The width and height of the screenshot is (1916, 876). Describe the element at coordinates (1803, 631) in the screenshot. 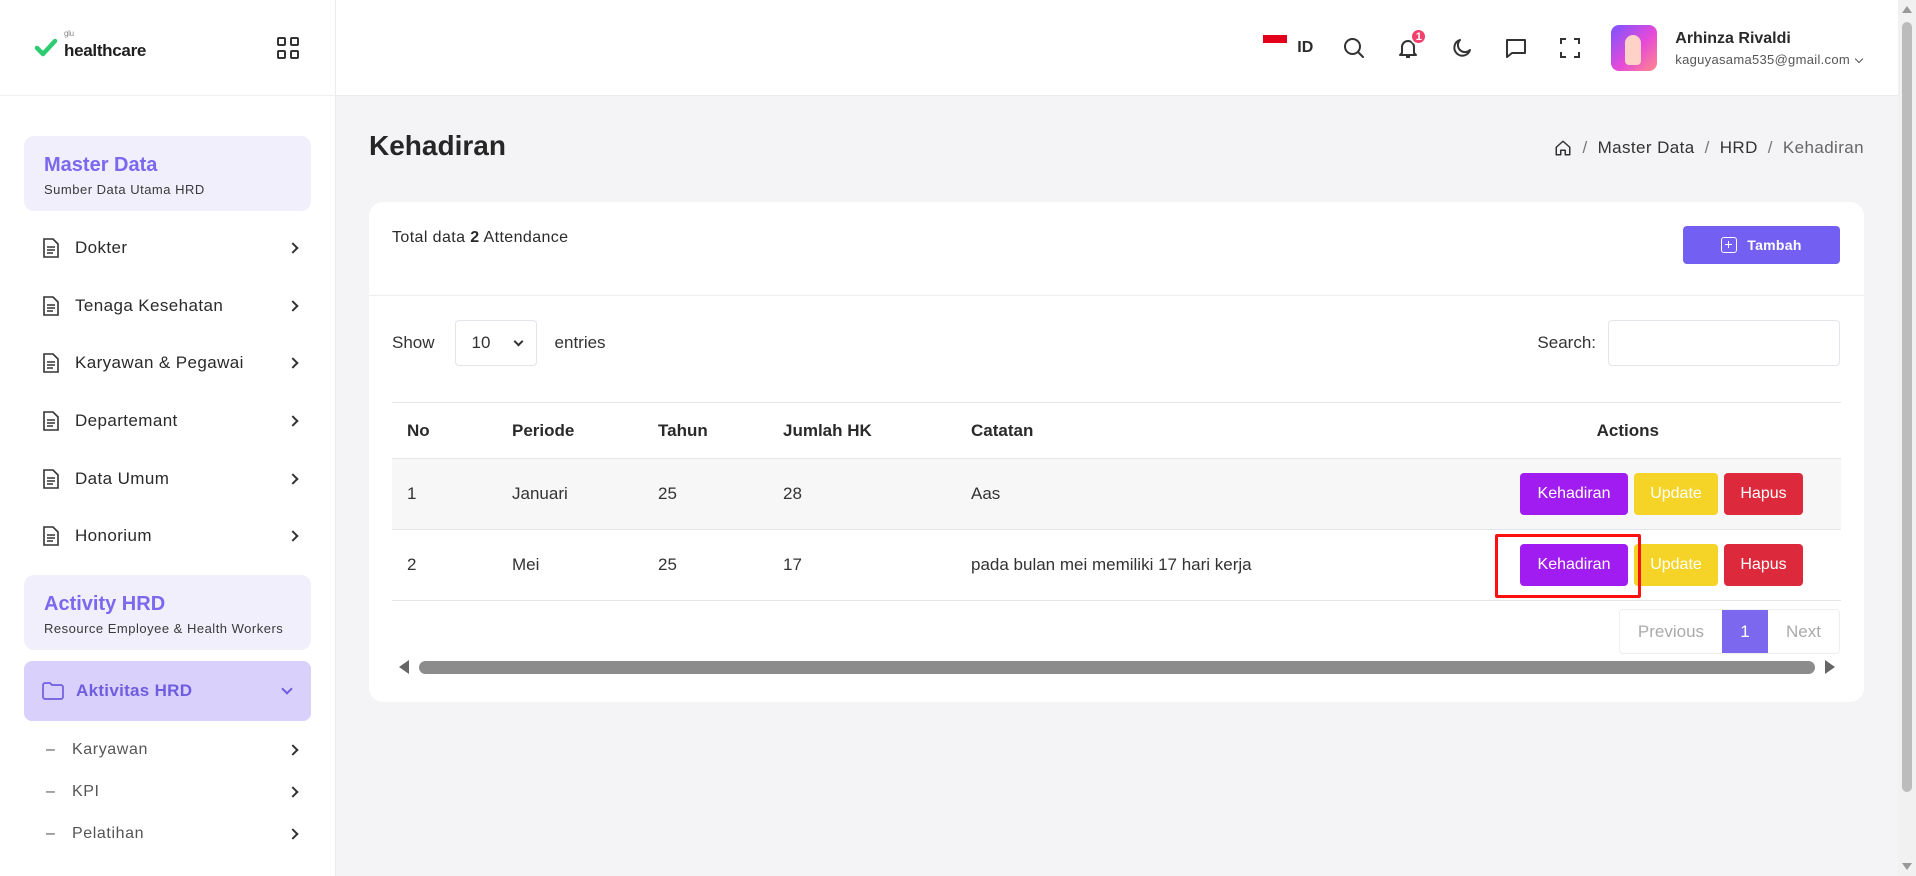

I see `pagination-next: Next` at that location.